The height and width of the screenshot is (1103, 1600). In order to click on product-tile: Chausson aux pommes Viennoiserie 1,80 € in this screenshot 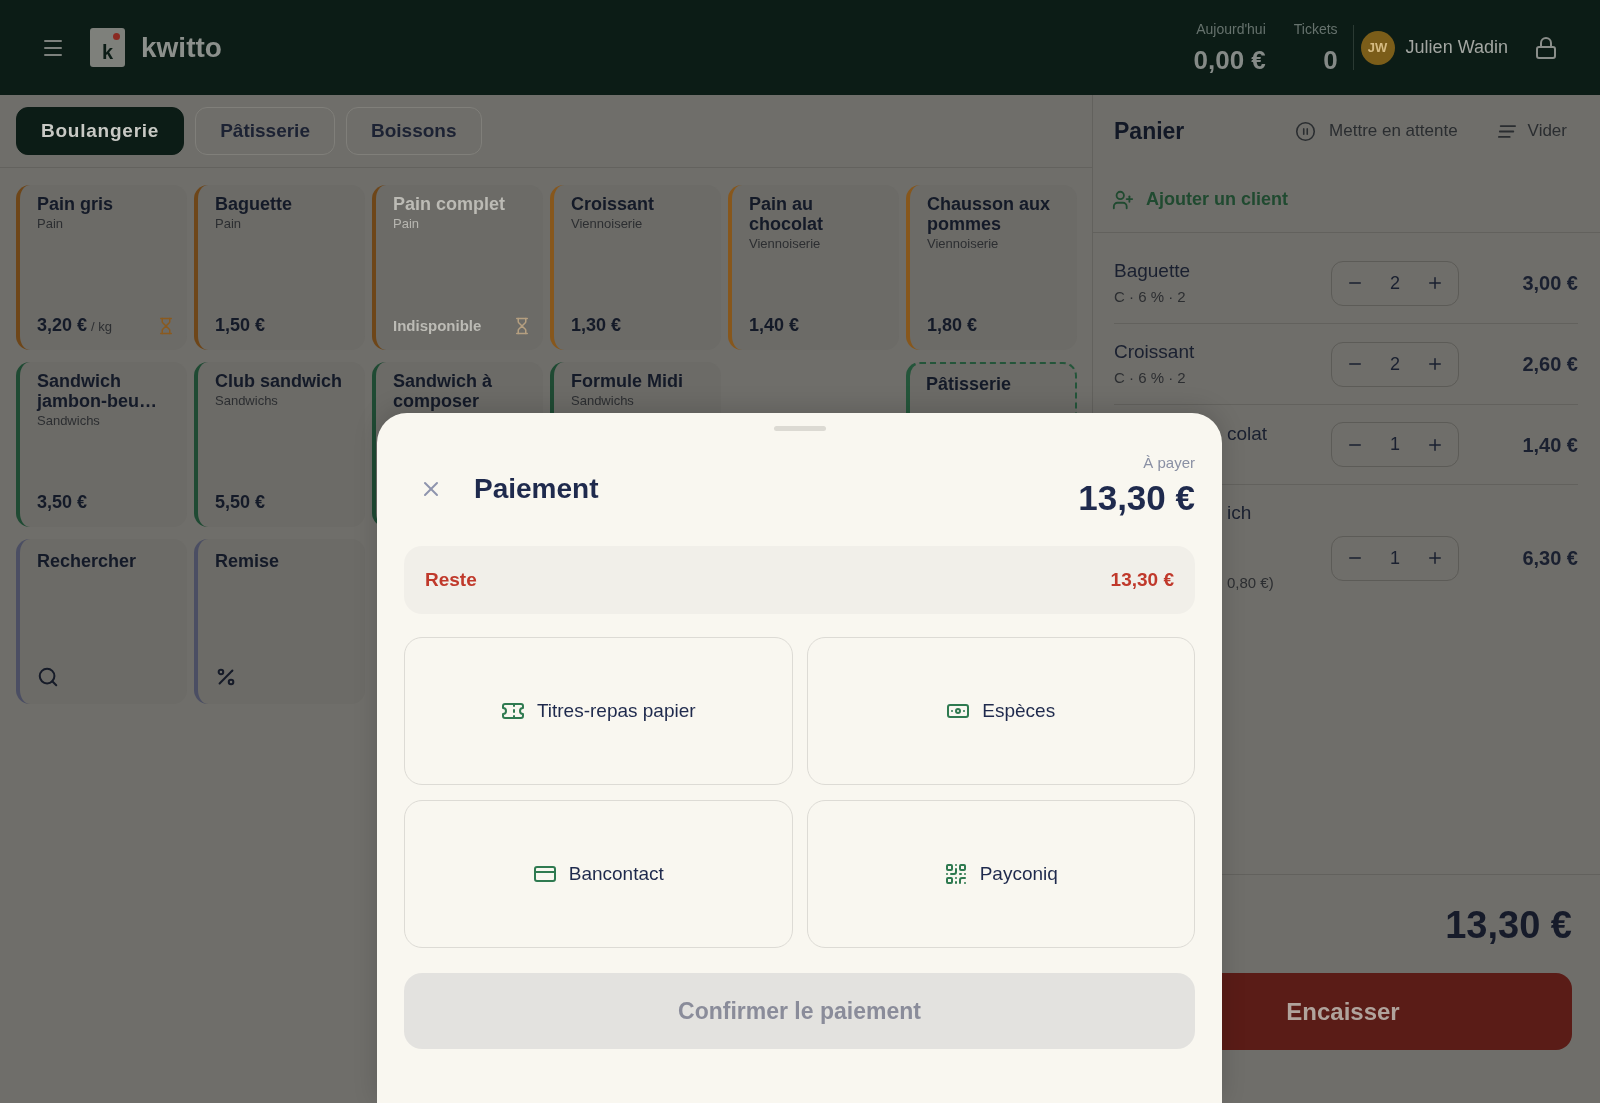, I will do `click(991, 267)`.